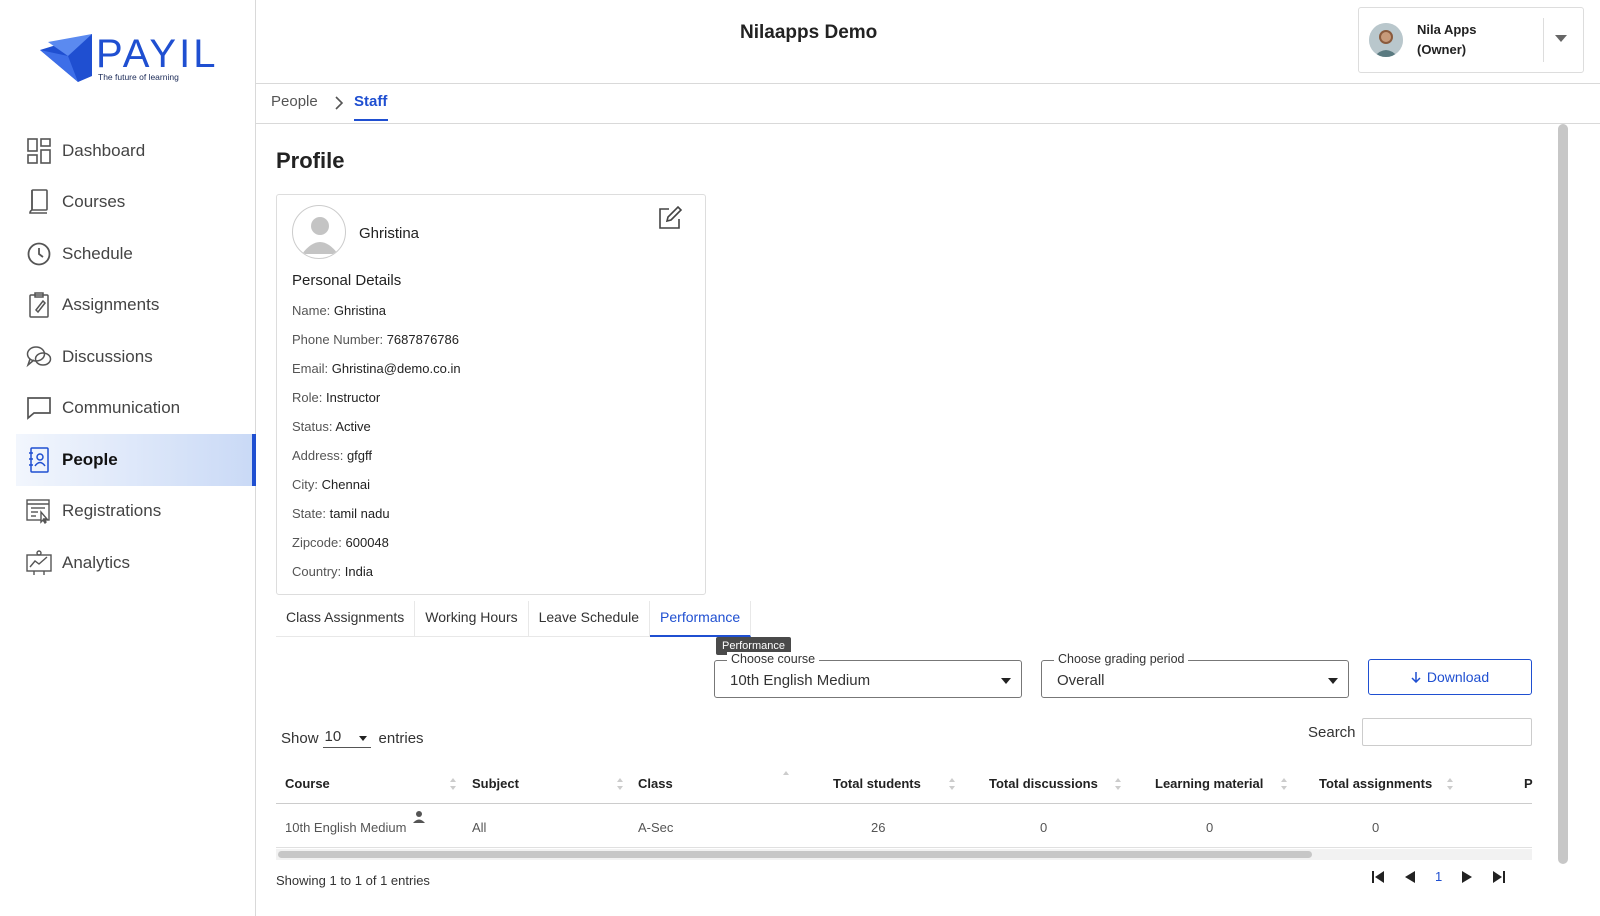 The width and height of the screenshot is (1600, 916). I want to click on detail-value: Ghristina@demo.co.in, so click(396, 368).